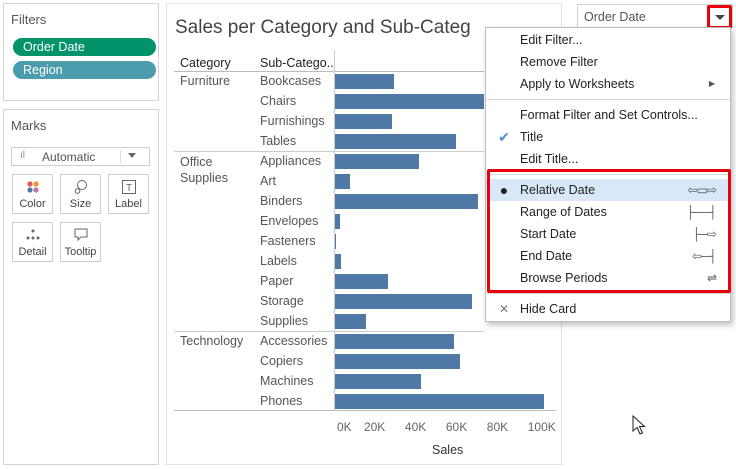 This screenshot has height=469, width=736. Describe the element at coordinates (32, 204) in the screenshot. I see `color-label: Color` at that location.